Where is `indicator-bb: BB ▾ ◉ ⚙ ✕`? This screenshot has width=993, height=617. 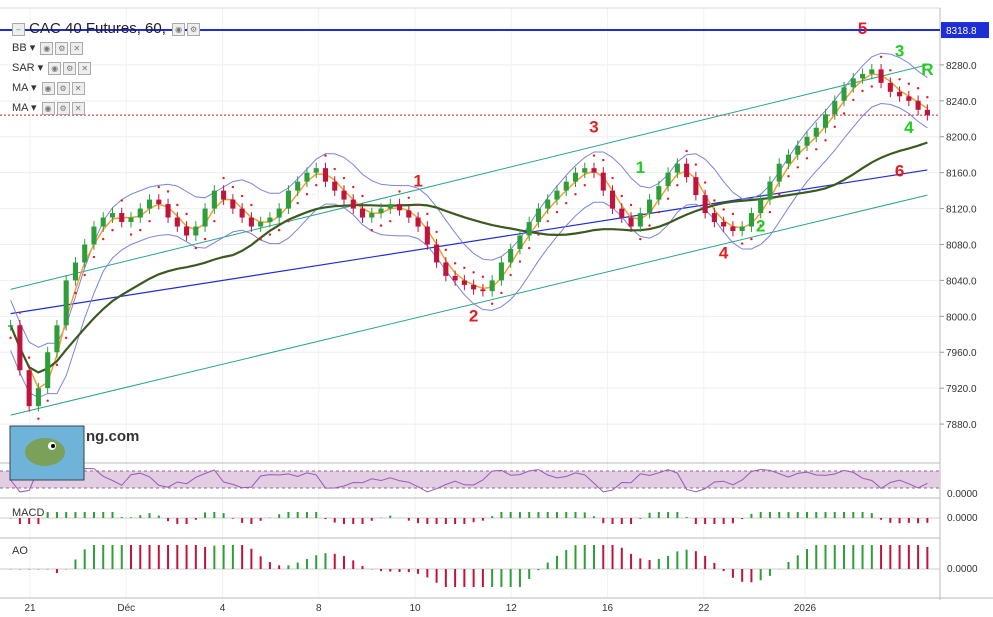 indicator-bb: BB ▾ ◉ ⚙ ✕ is located at coordinates (48, 48).